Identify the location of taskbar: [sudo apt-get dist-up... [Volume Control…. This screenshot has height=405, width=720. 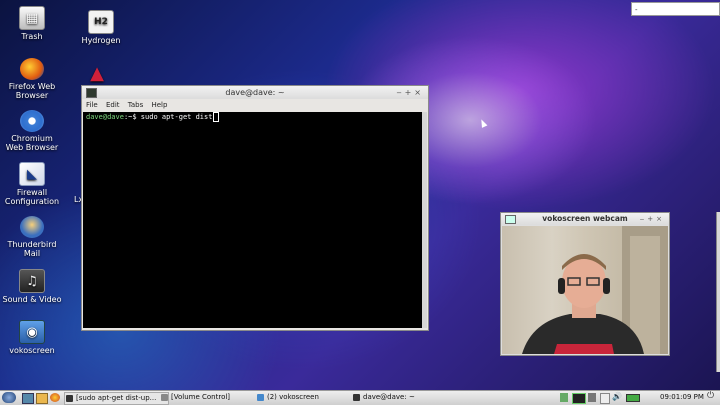
(360, 397).